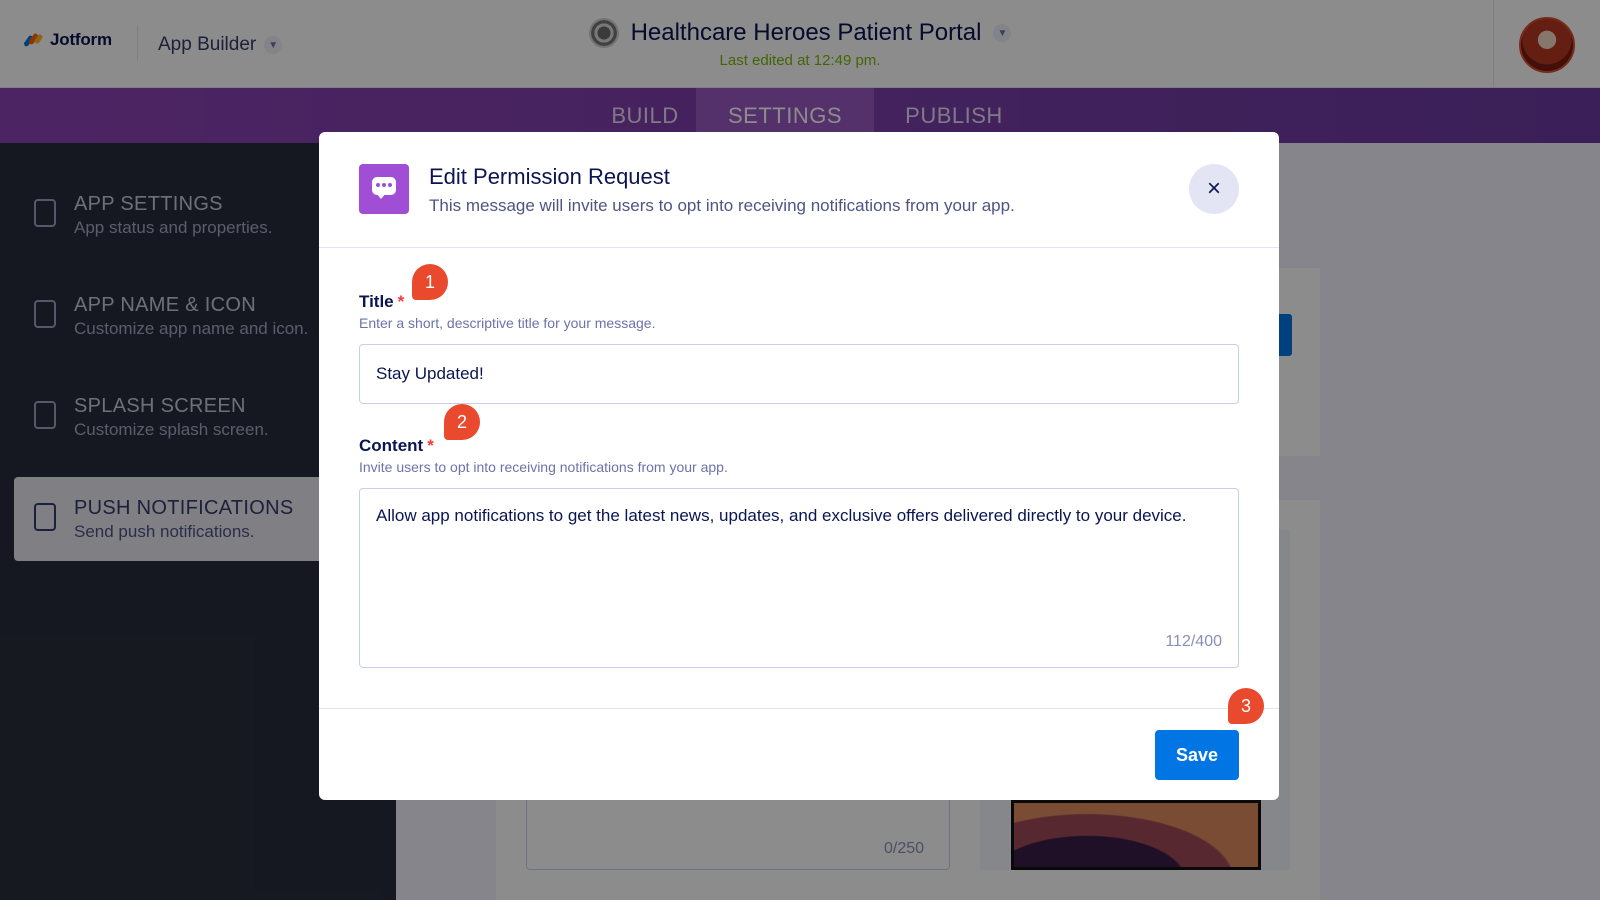  Describe the element at coordinates (391, 445) in the screenshot. I see `content-label-text: Content` at that location.